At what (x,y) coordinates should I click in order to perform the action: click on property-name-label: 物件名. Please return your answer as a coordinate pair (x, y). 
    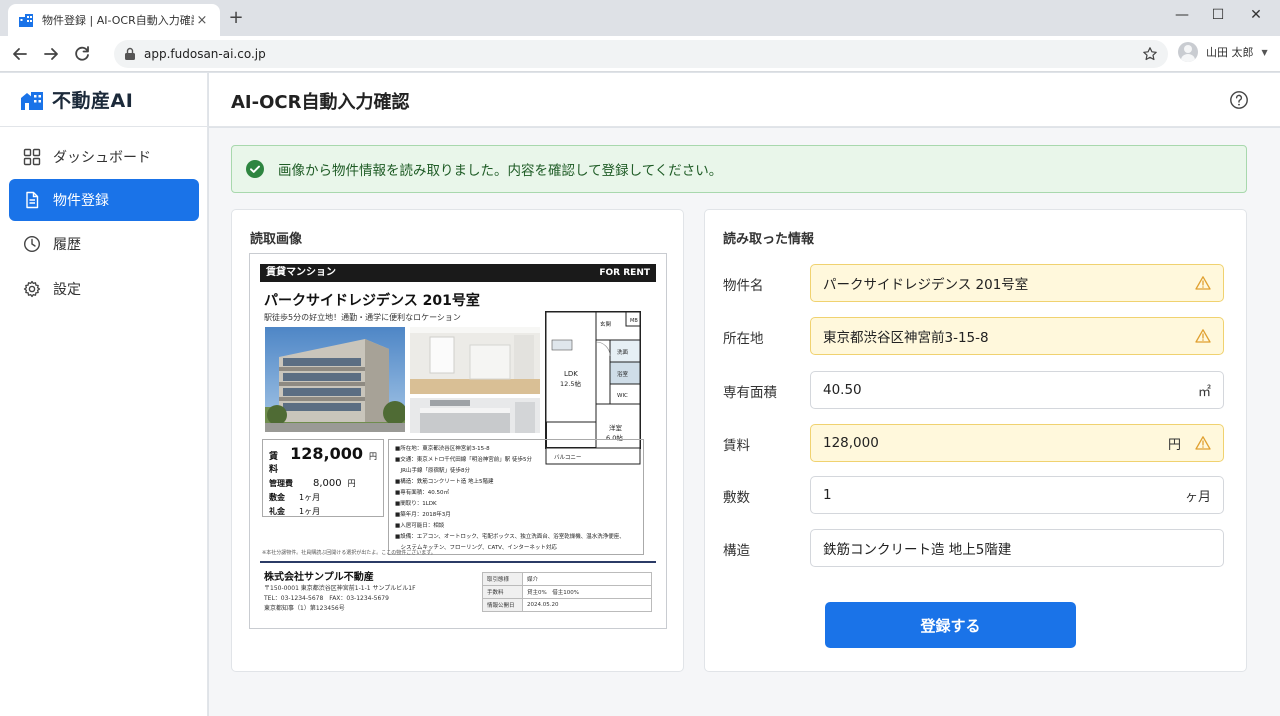
    Looking at the image, I should click on (743, 286).